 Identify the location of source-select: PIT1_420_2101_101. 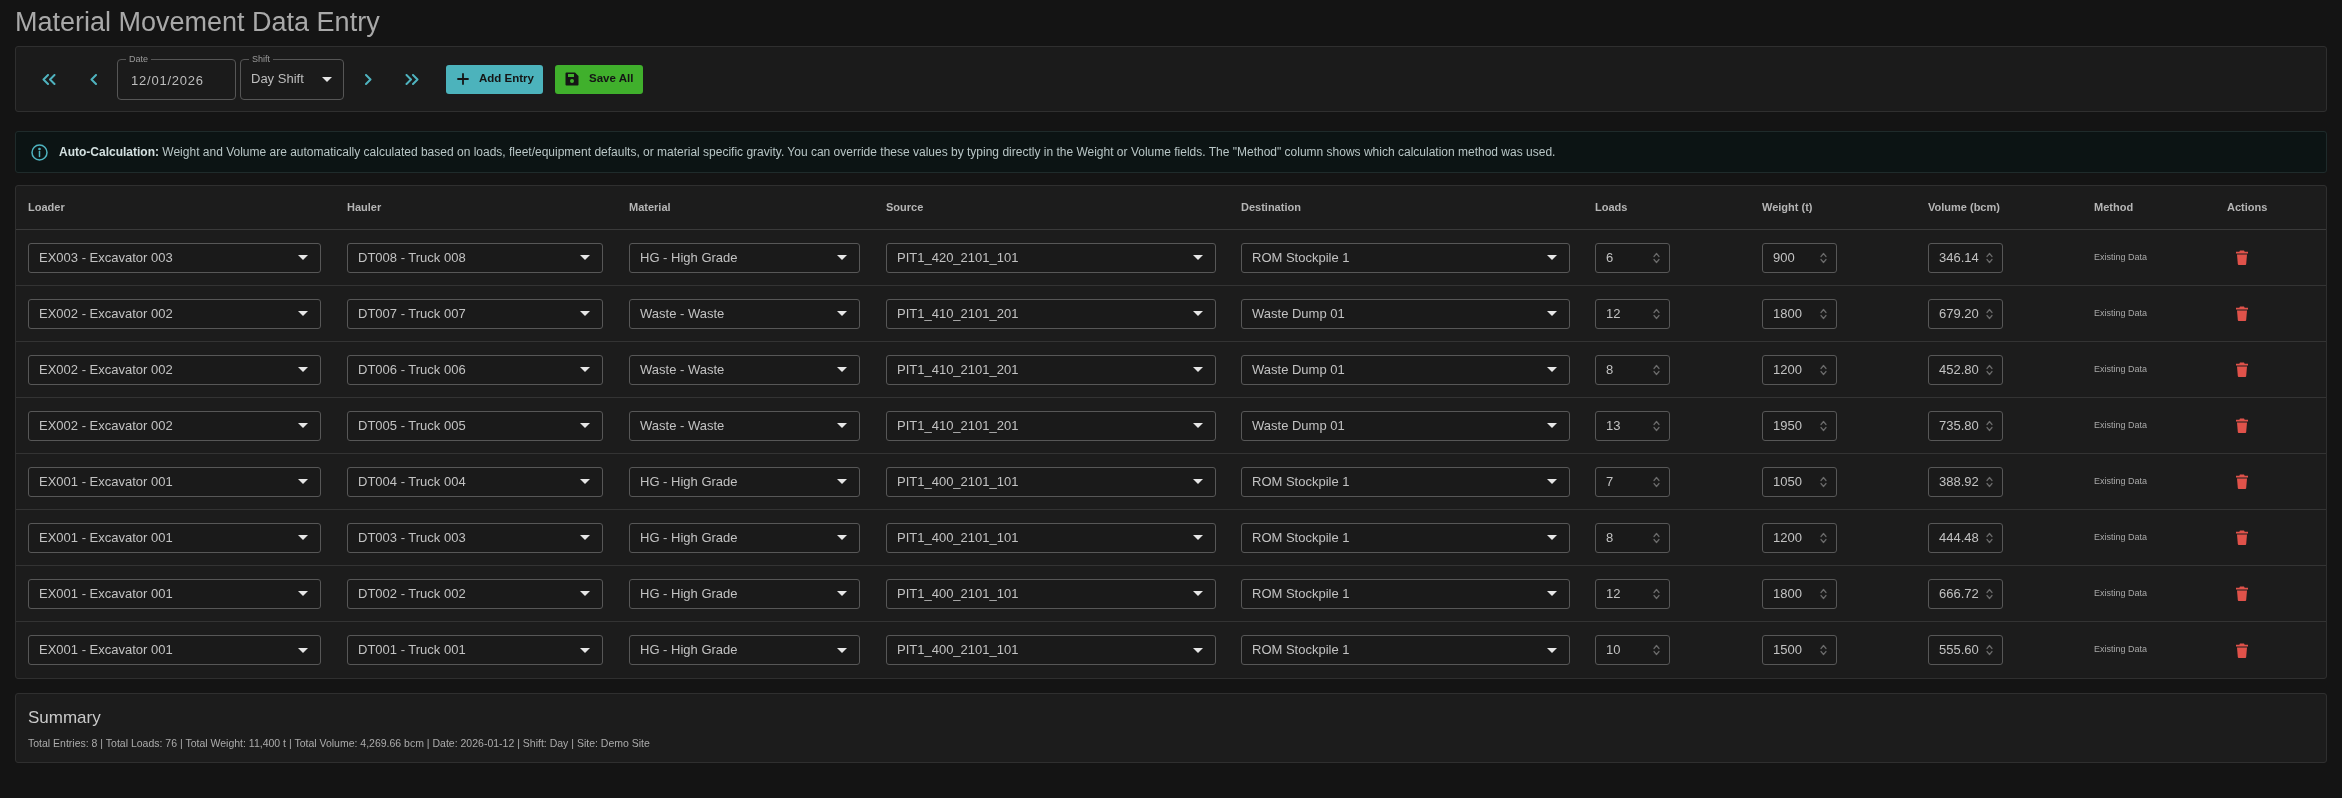
(1051, 257).